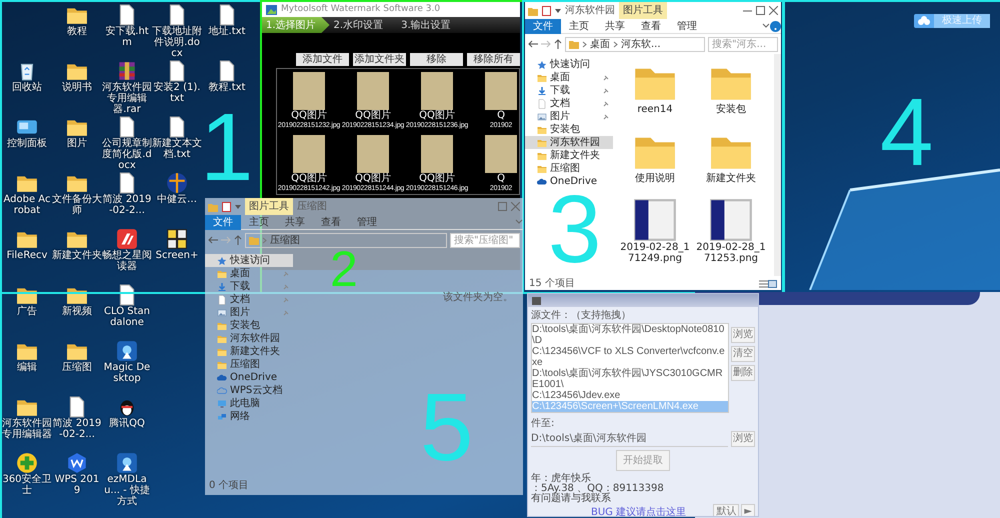 The width and height of the screenshot is (1000, 518). Describe the element at coordinates (364, 25) in the screenshot. I see `wizard-step-tab: 2.水印设置` at that location.